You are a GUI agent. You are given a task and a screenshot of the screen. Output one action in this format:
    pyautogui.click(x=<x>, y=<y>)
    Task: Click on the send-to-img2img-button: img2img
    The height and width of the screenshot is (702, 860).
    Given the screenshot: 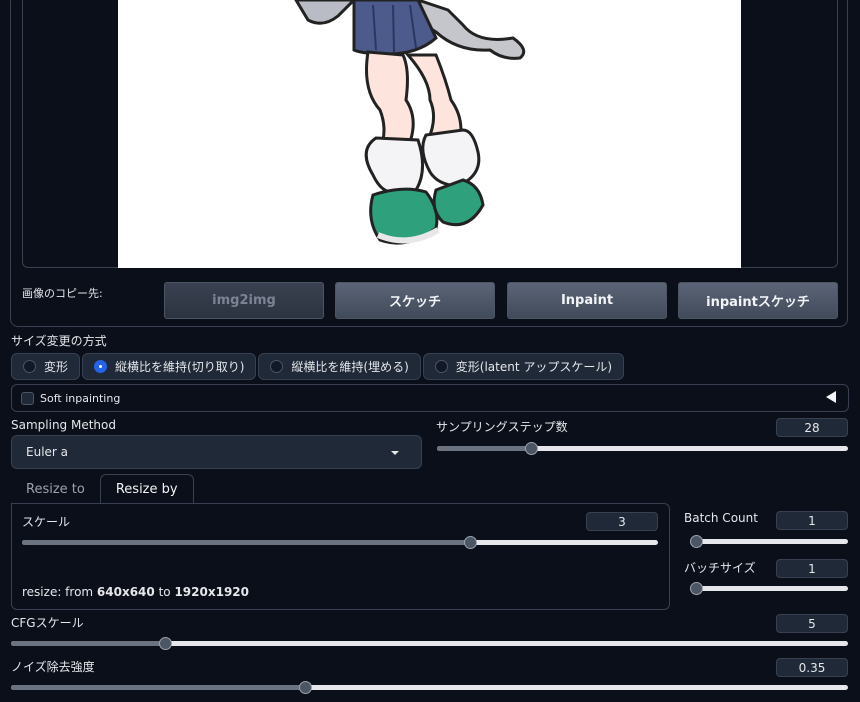 What is the action you would take?
    pyautogui.click(x=244, y=300)
    